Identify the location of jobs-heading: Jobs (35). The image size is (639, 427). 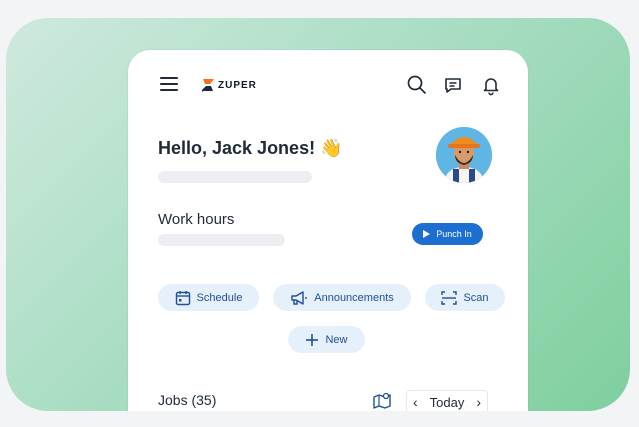
(187, 400).